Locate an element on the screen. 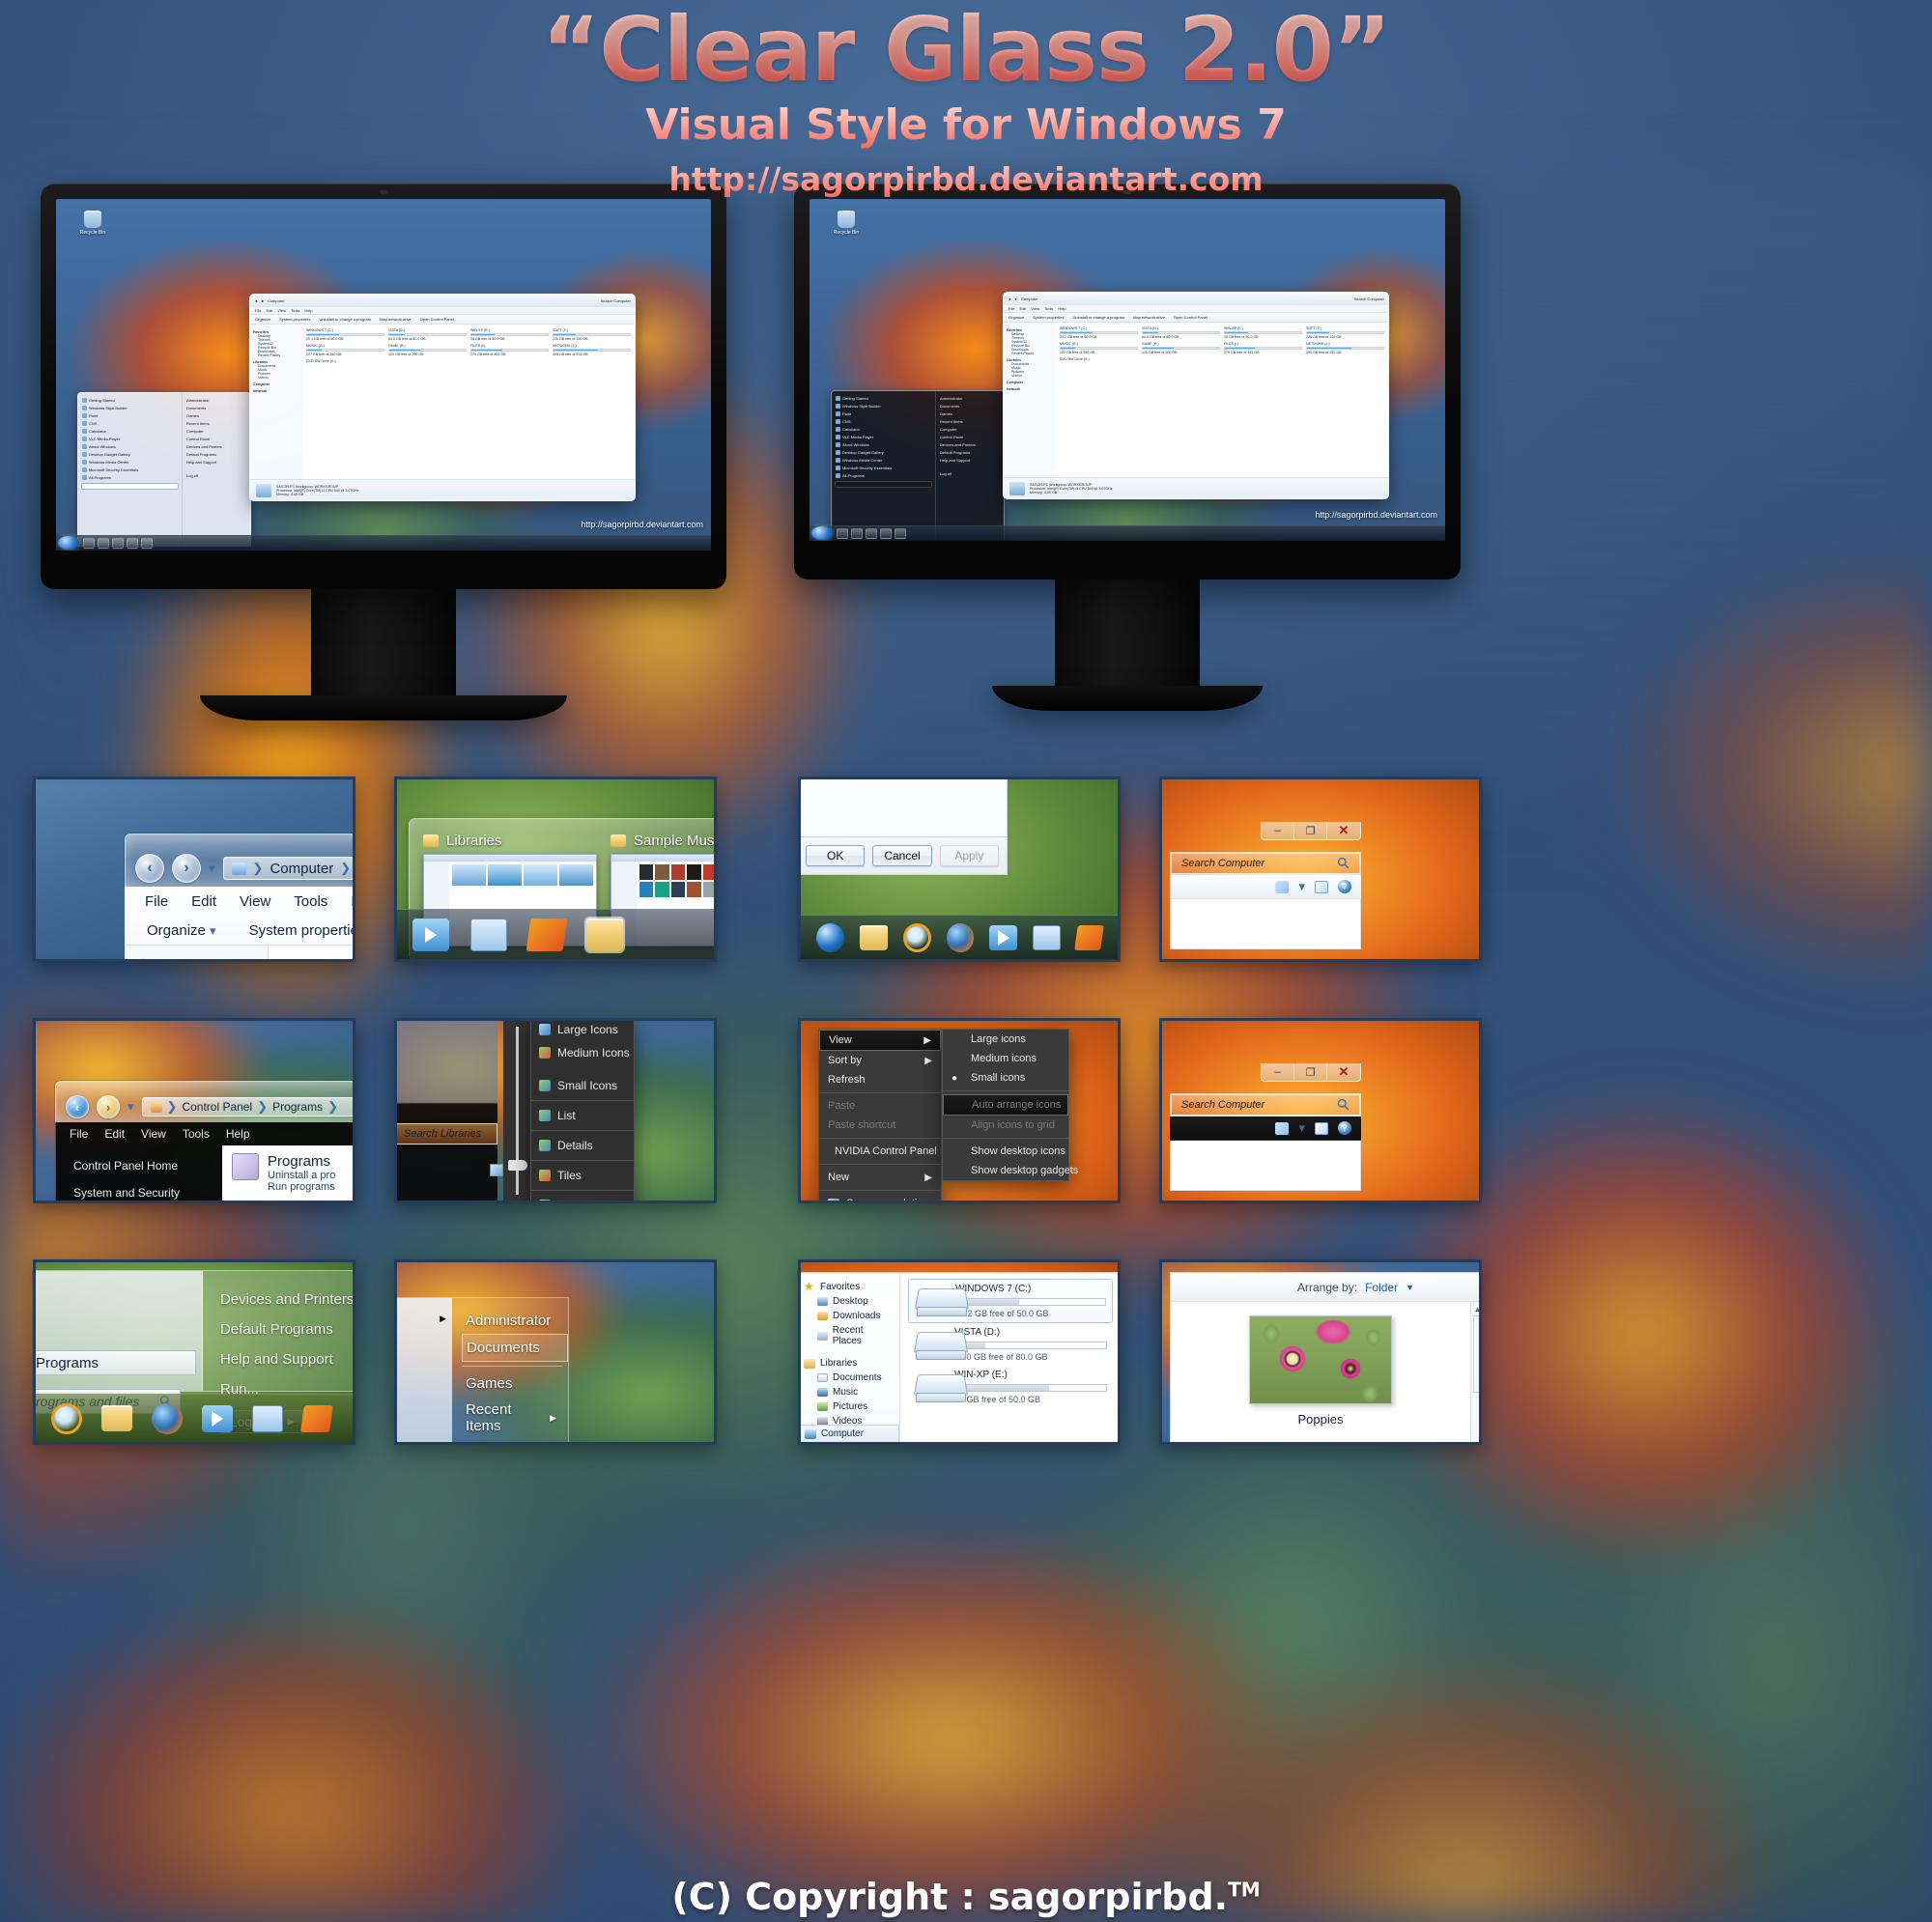 This screenshot has width=1932, height=1922. context-item-view: View ▶ is located at coordinates (880, 1040).